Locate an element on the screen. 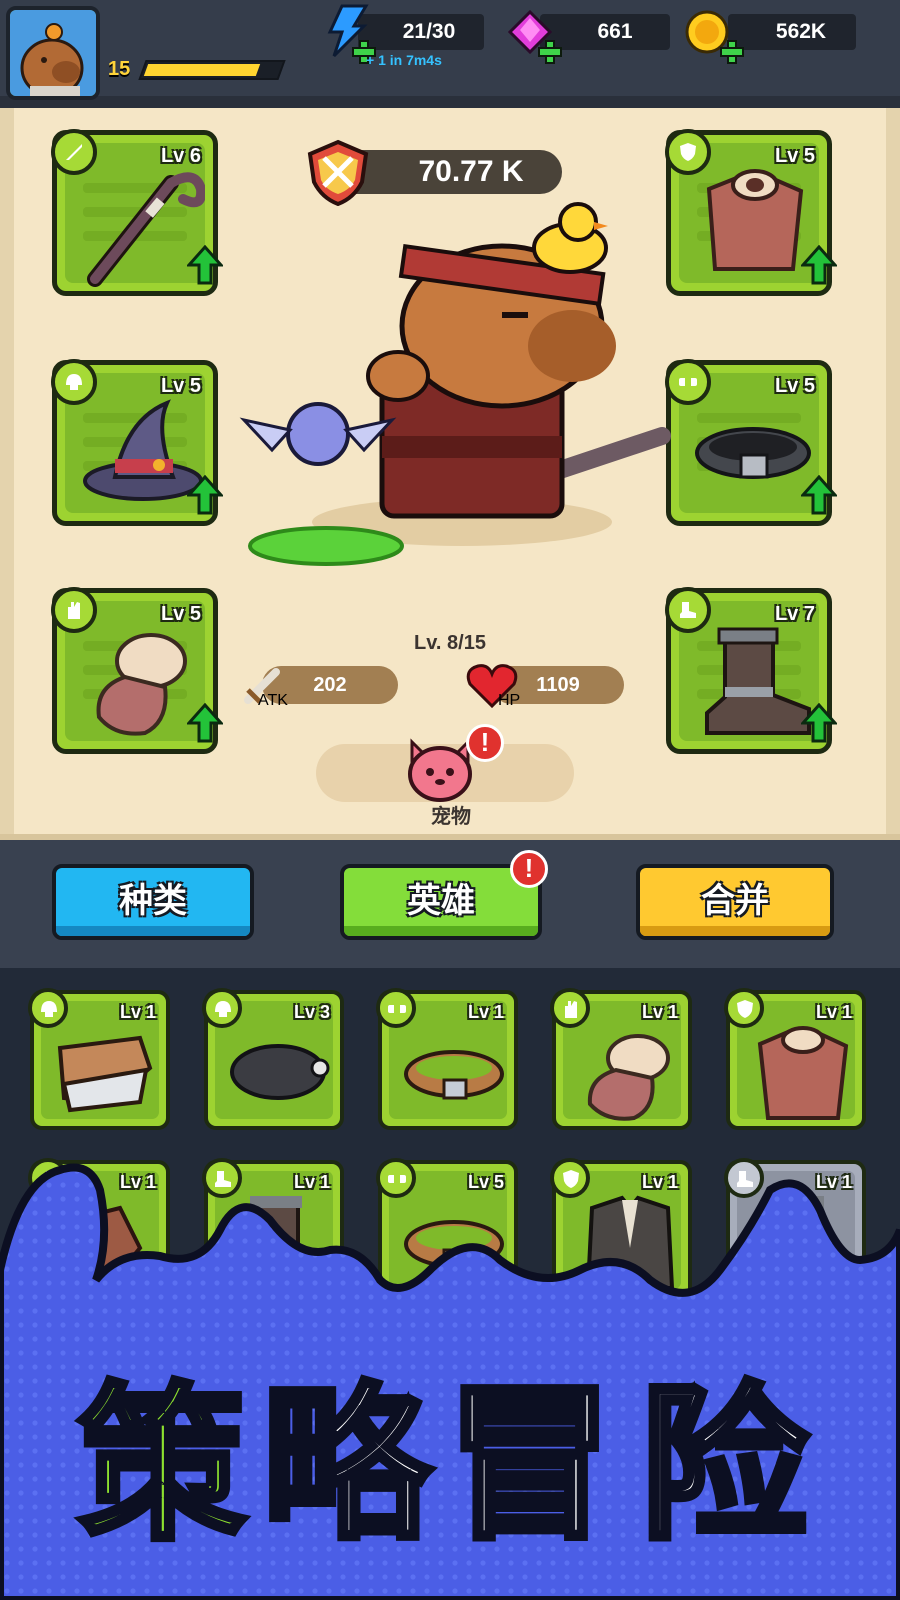 The image size is (900, 1600). top-bar: 15 21/30 + 1 in 7m4s 661 562K is located at coordinates (450, 55).